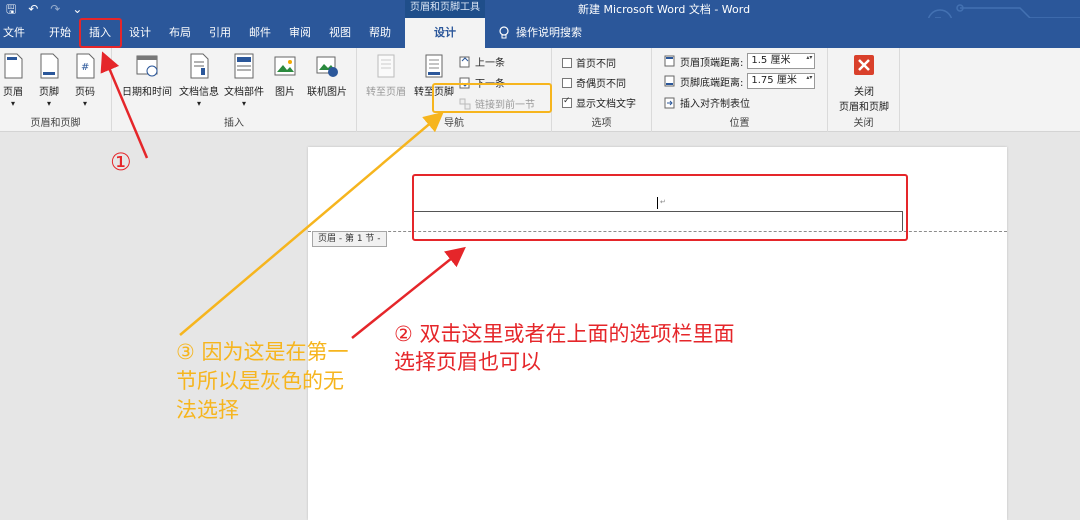 This screenshot has width=1080, height=520. I want to click on annotation-step2-line1: ② 双击这里或者在上面的选项栏里面, so click(564, 334).